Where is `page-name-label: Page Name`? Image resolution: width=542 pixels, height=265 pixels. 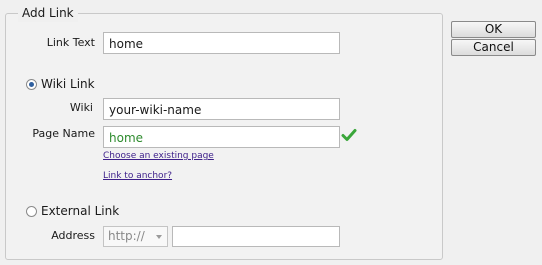 page-name-label: Page Name is located at coordinates (63, 133).